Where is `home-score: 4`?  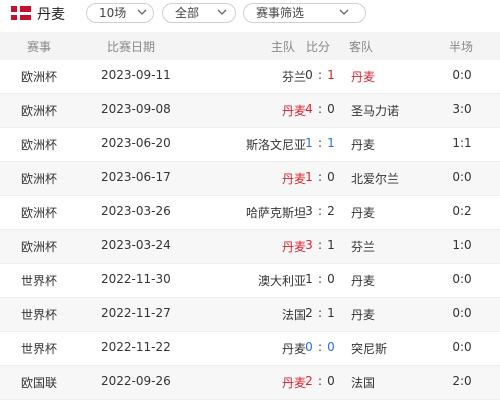
home-score: 4 is located at coordinates (309, 109).